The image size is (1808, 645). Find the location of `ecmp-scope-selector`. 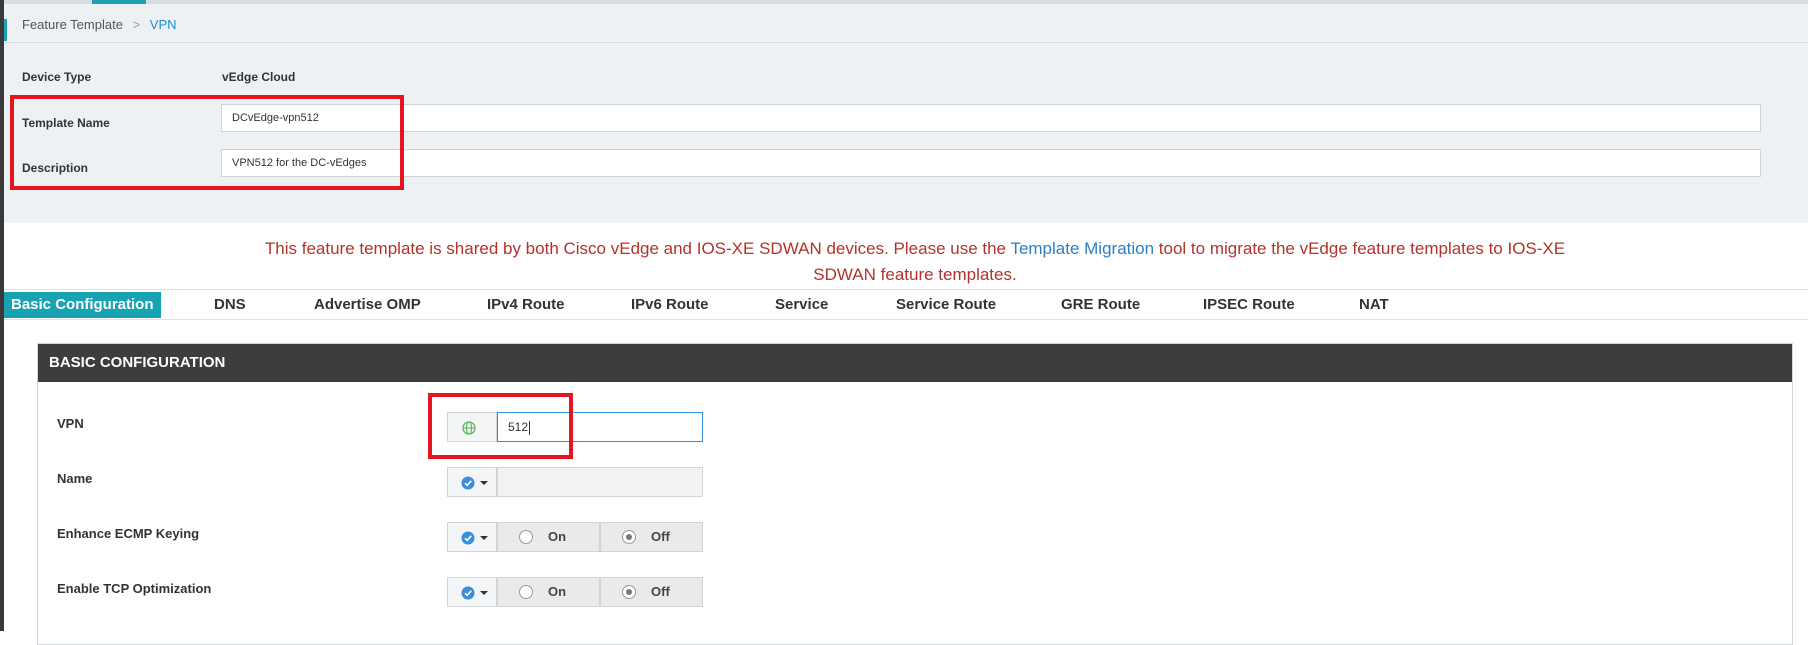

ecmp-scope-selector is located at coordinates (472, 537).